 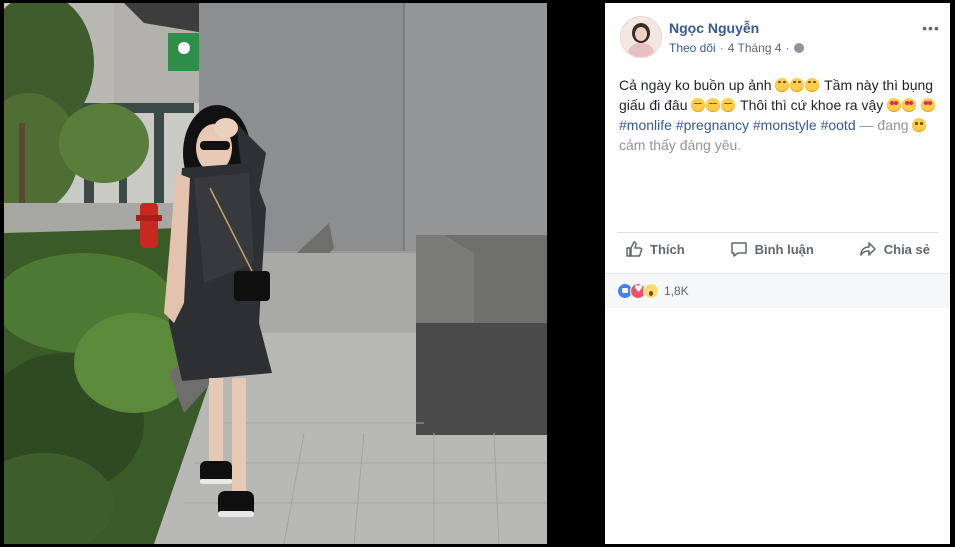 I want to click on follow-link: Theo dõi, so click(x=692, y=48).